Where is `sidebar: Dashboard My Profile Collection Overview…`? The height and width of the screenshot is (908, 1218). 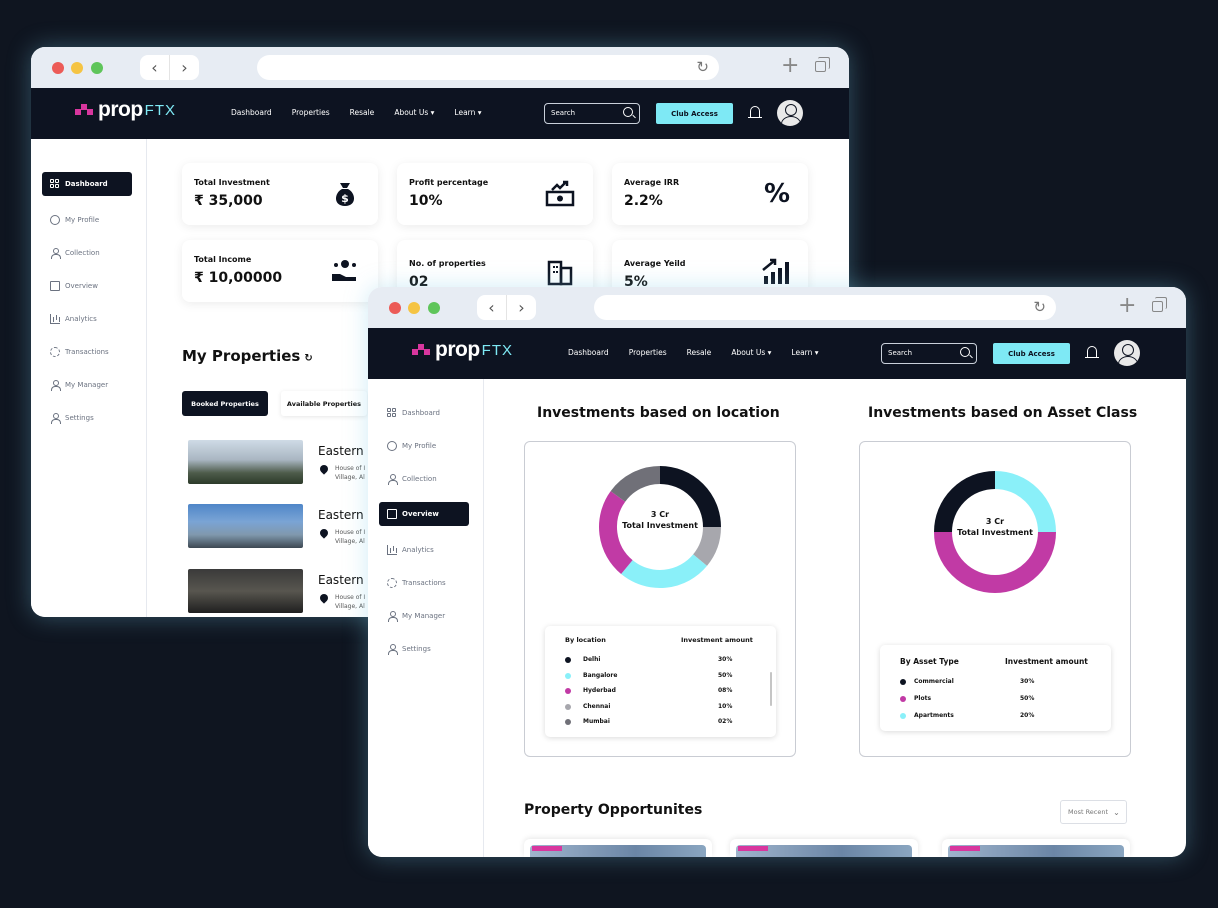 sidebar: Dashboard My Profile Collection Overview… is located at coordinates (89, 378).